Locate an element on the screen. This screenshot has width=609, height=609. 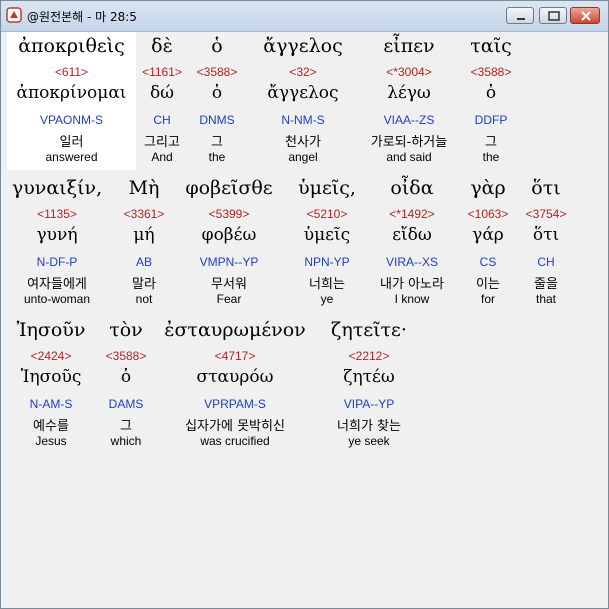
korean-gloss: 말라 is located at coordinates (144, 284).